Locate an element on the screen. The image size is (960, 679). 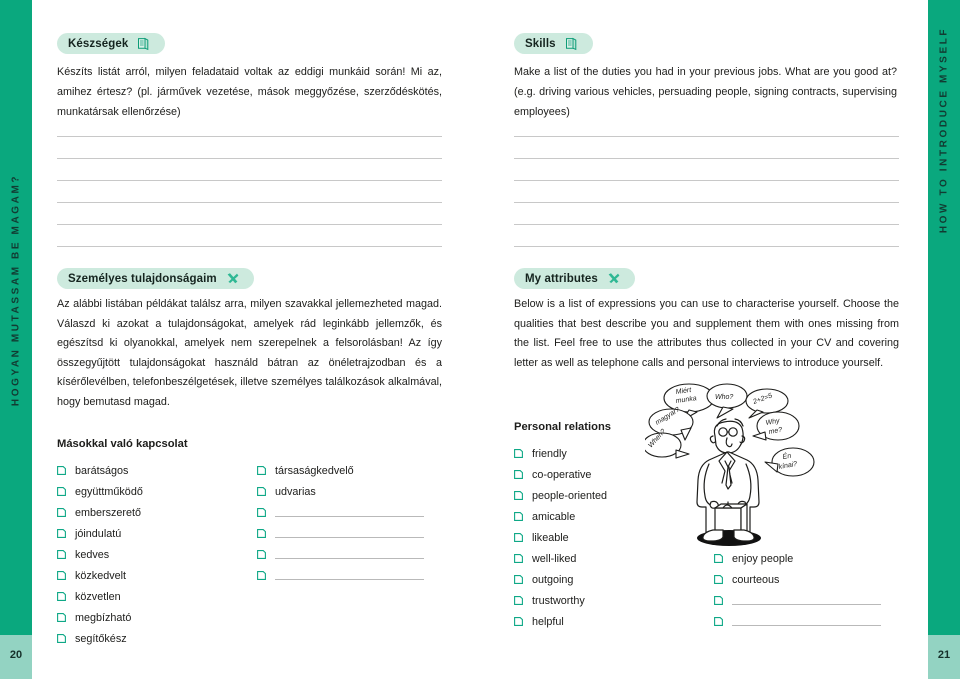
list-item: helpful is located at coordinates (614, 621).